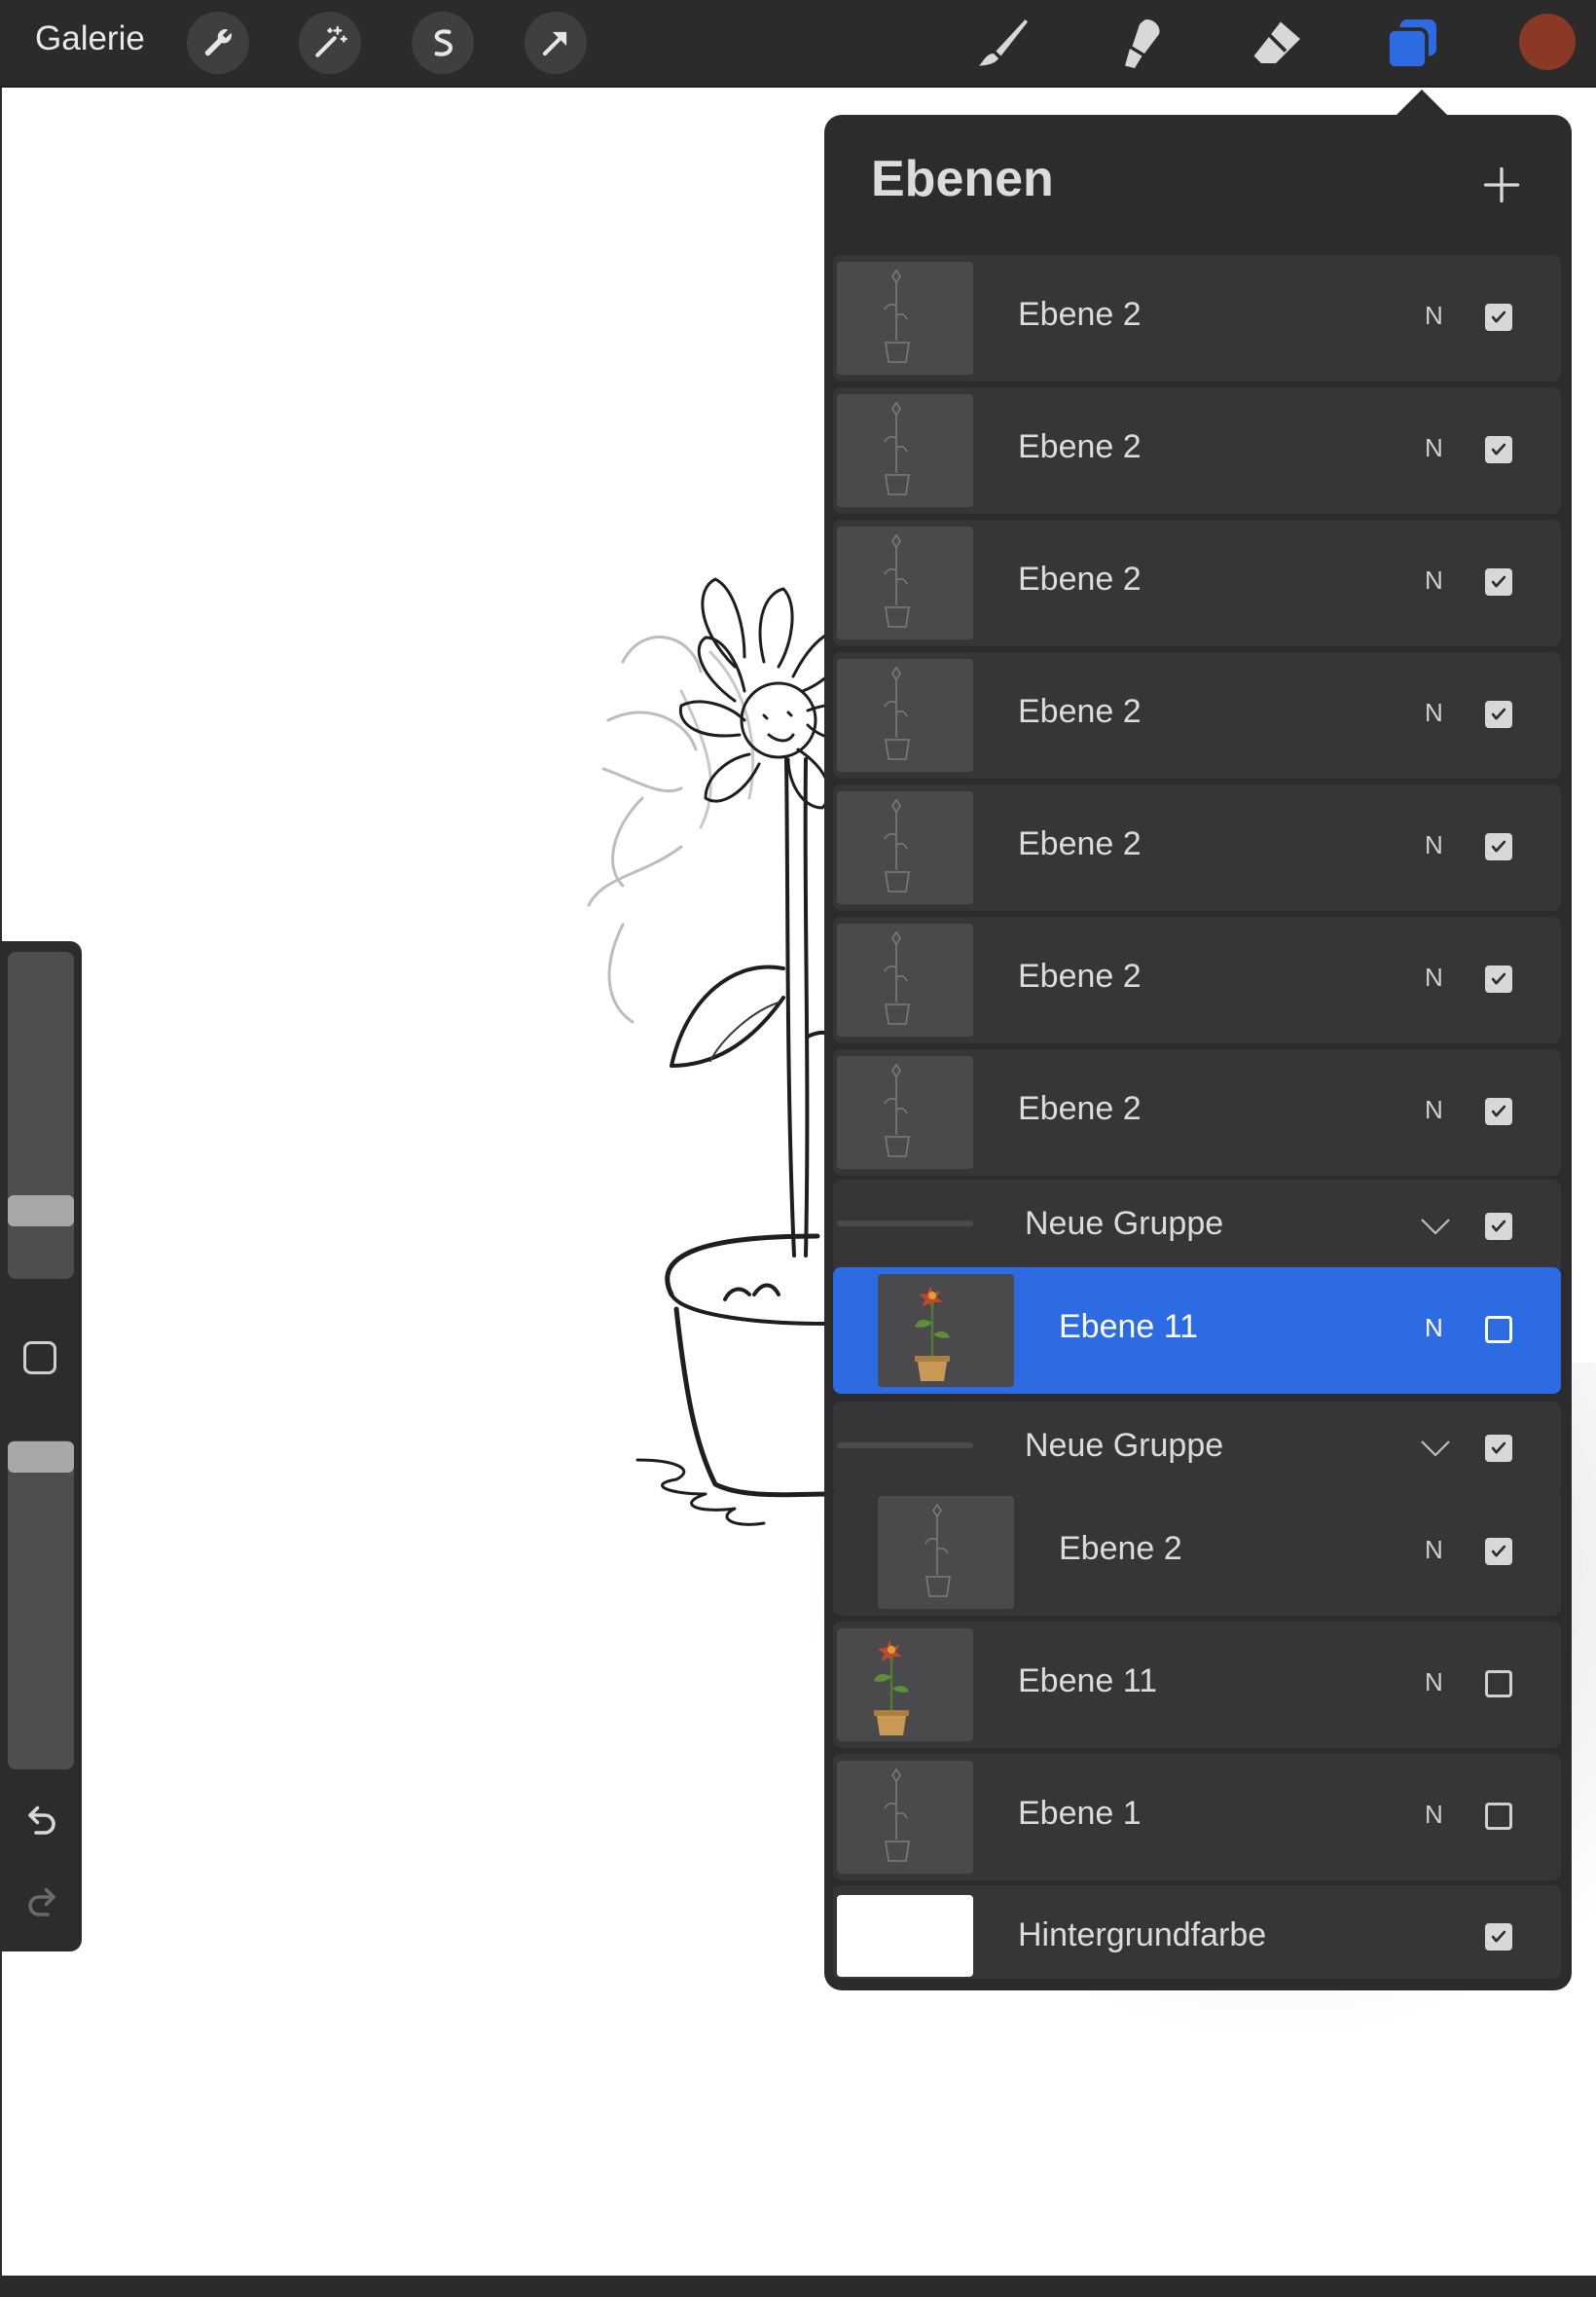 Image resolution: width=1596 pixels, height=2297 pixels. What do you see at coordinates (90, 38) in the screenshot?
I see `gallery-button: Galerie` at bounding box center [90, 38].